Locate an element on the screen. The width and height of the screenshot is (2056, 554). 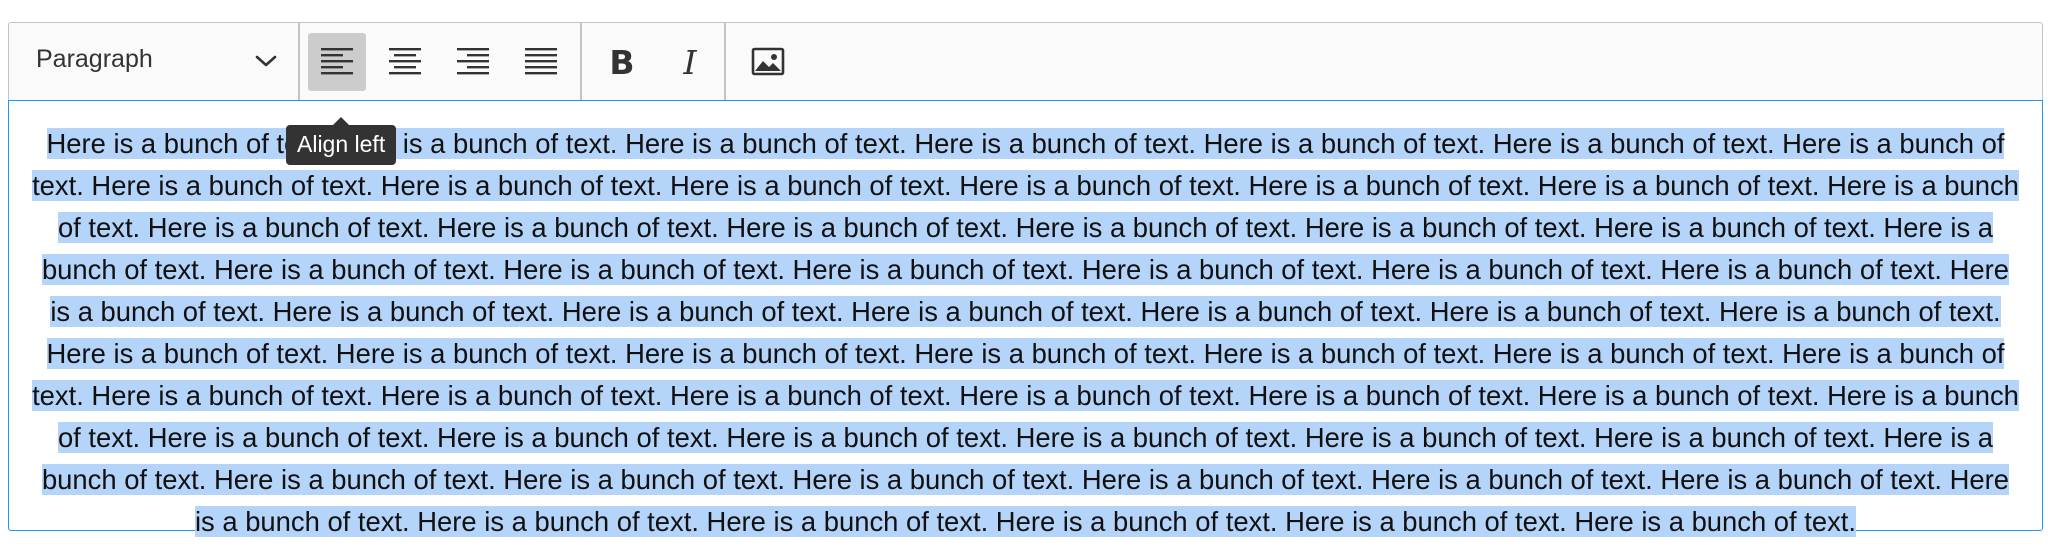
align-left-button is located at coordinates (337, 62).